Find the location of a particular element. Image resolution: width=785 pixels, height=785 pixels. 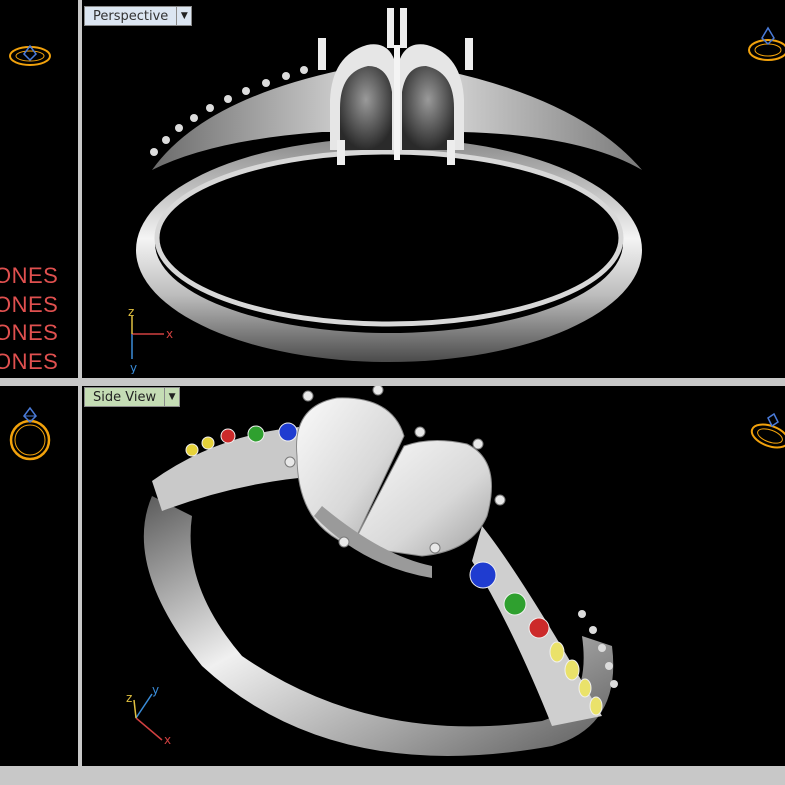

left-panel-top: ONES ONES ONES ONES is located at coordinates (39, 189).